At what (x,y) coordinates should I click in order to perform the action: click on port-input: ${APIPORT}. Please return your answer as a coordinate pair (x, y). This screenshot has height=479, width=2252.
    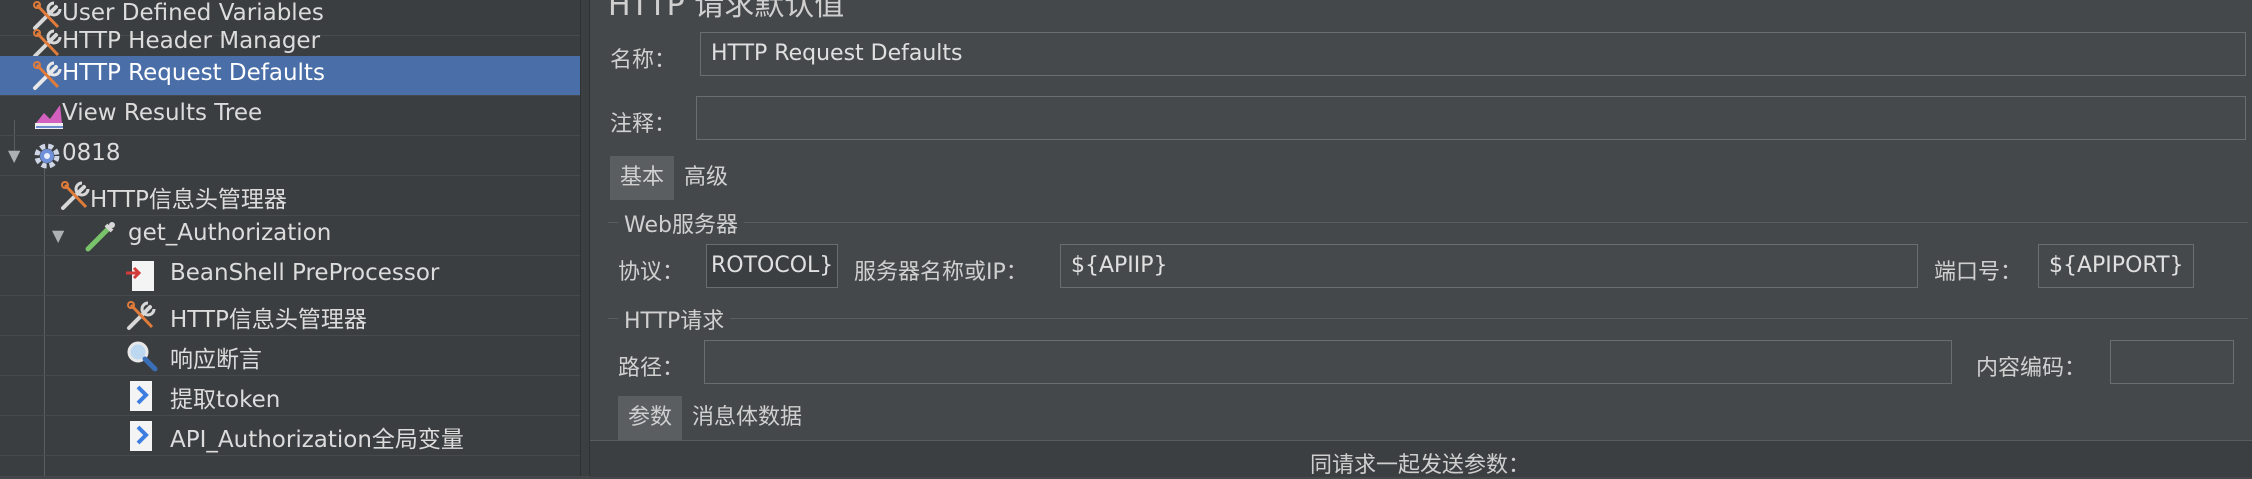
    Looking at the image, I should click on (2116, 266).